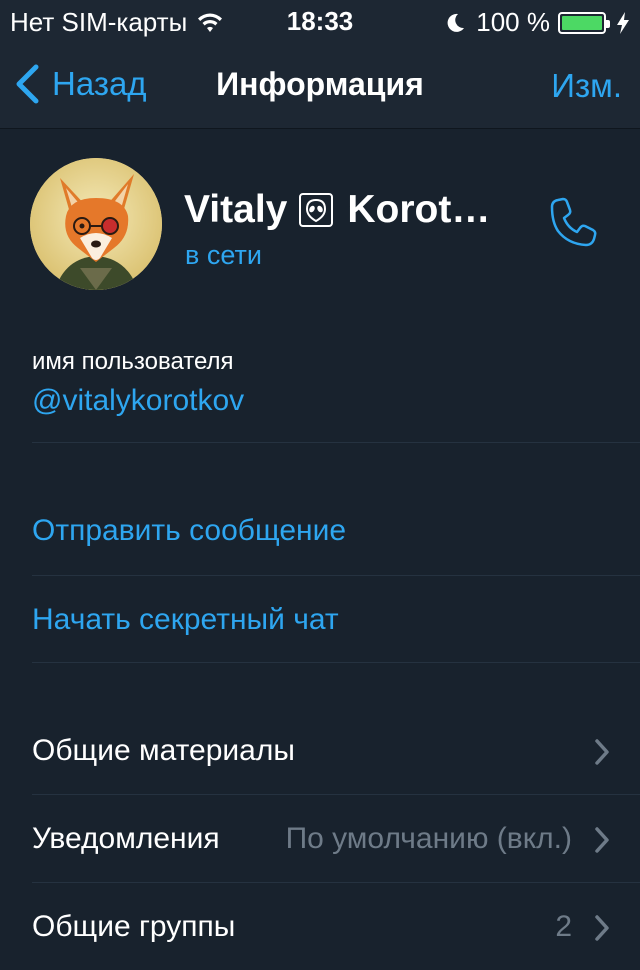 This screenshot has width=640, height=970. I want to click on alien-emoji-icon, so click(316, 210).